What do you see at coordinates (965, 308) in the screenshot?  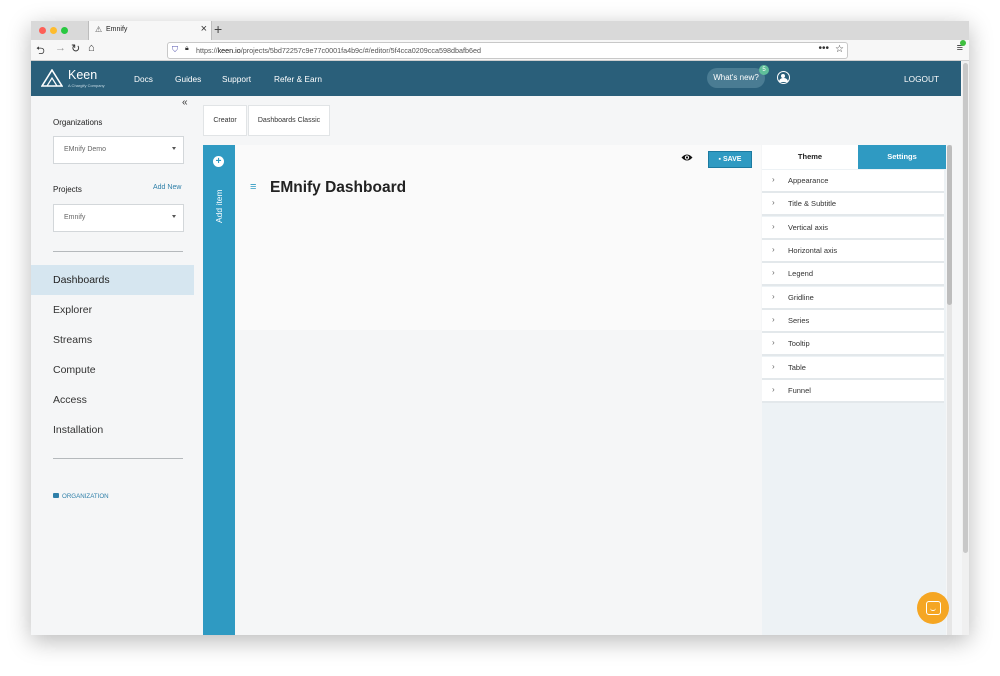 I see `page-scrollbar-thumb` at bounding box center [965, 308].